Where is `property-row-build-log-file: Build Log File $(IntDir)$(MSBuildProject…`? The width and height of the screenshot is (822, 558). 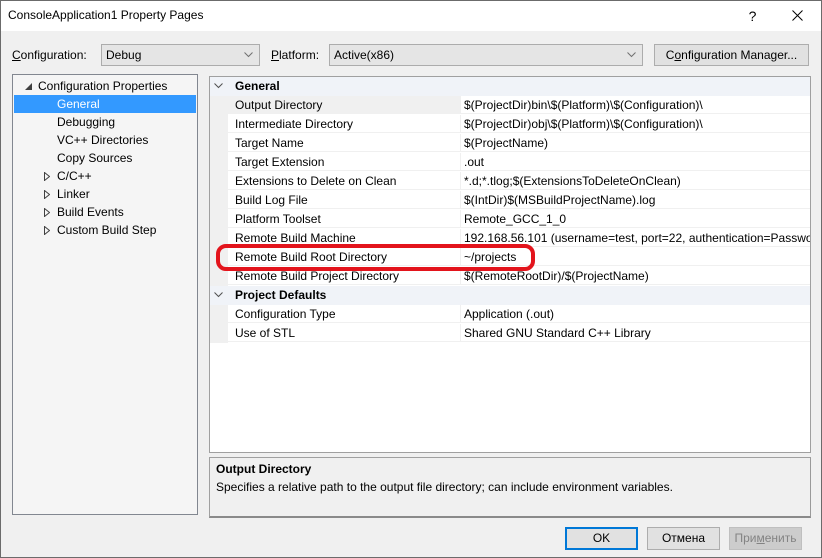 property-row-build-log-file: Build Log File $(IntDir)$(MSBuildProject… is located at coordinates (510, 200).